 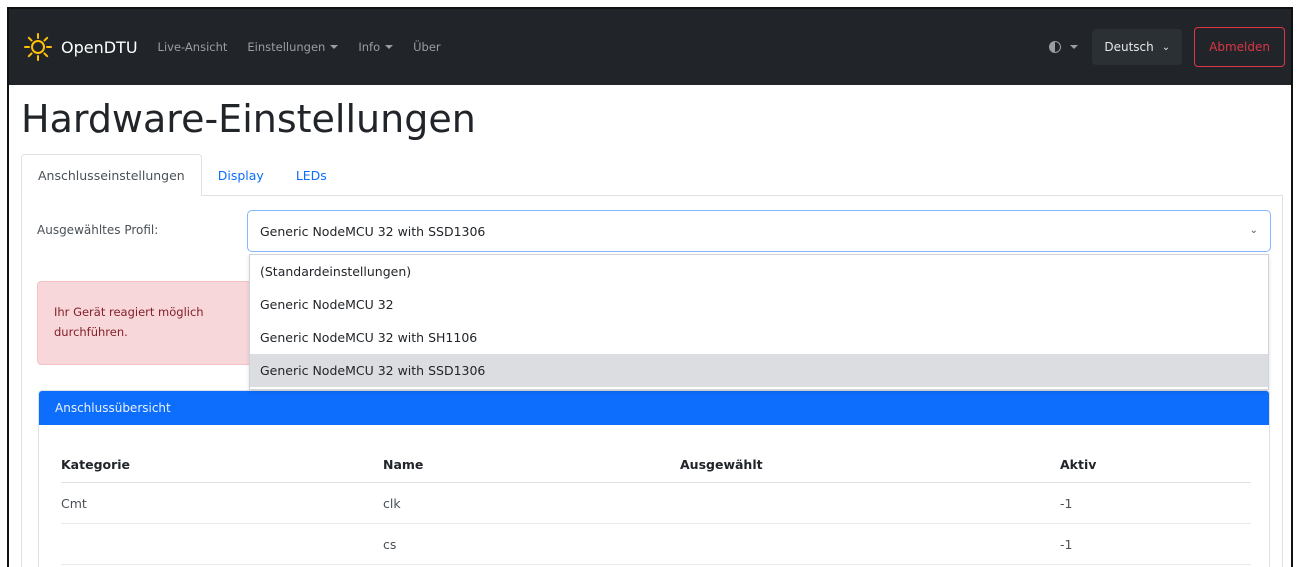 I want to click on card-header: Anschlussübersicht, so click(x=654, y=408).